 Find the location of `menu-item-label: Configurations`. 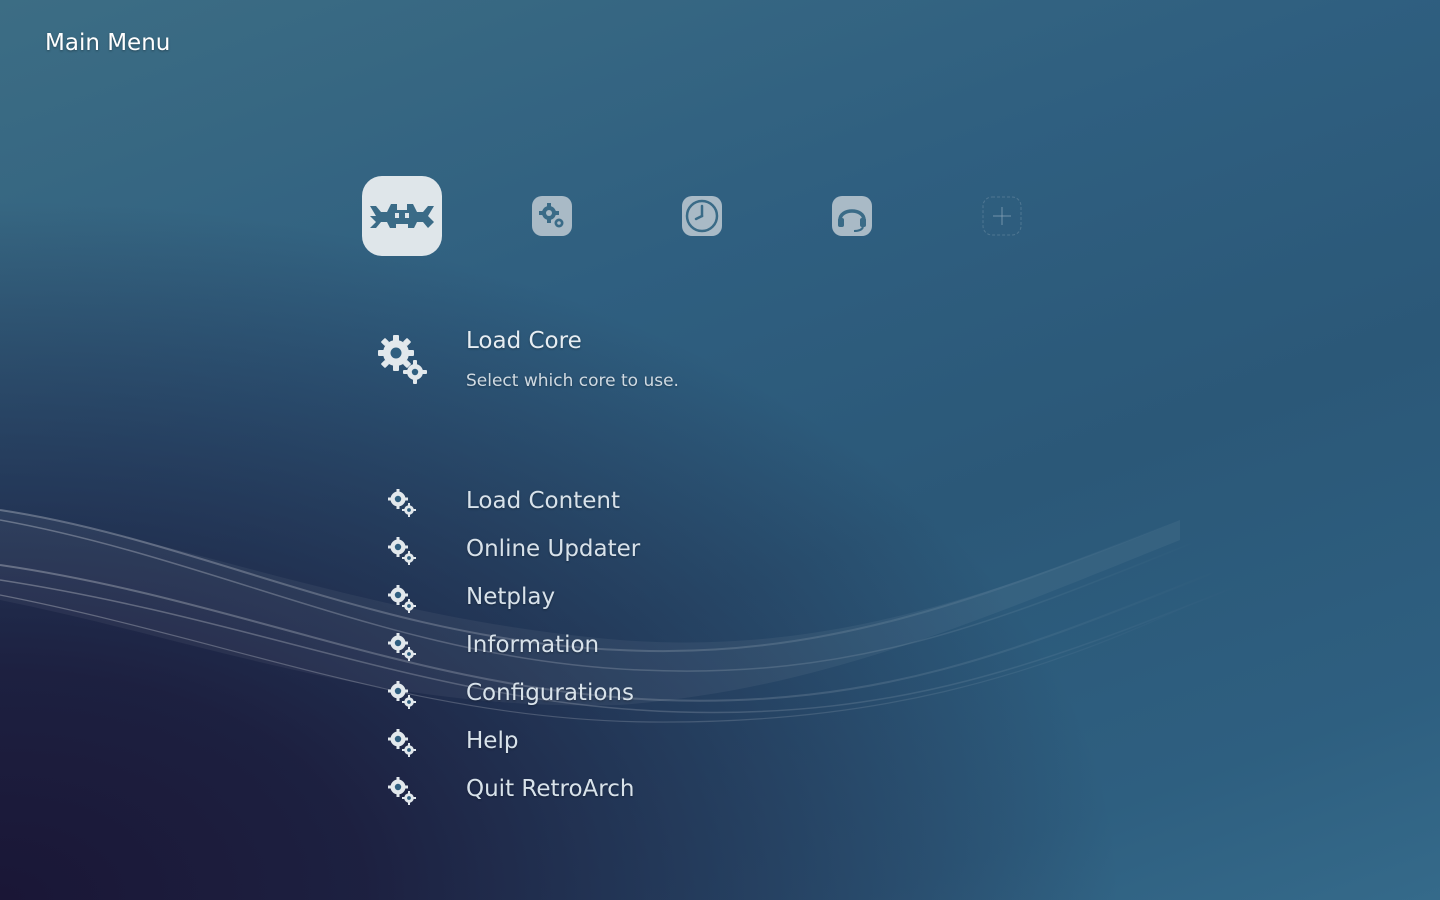

menu-item-label: Configurations is located at coordinates (550, 693).